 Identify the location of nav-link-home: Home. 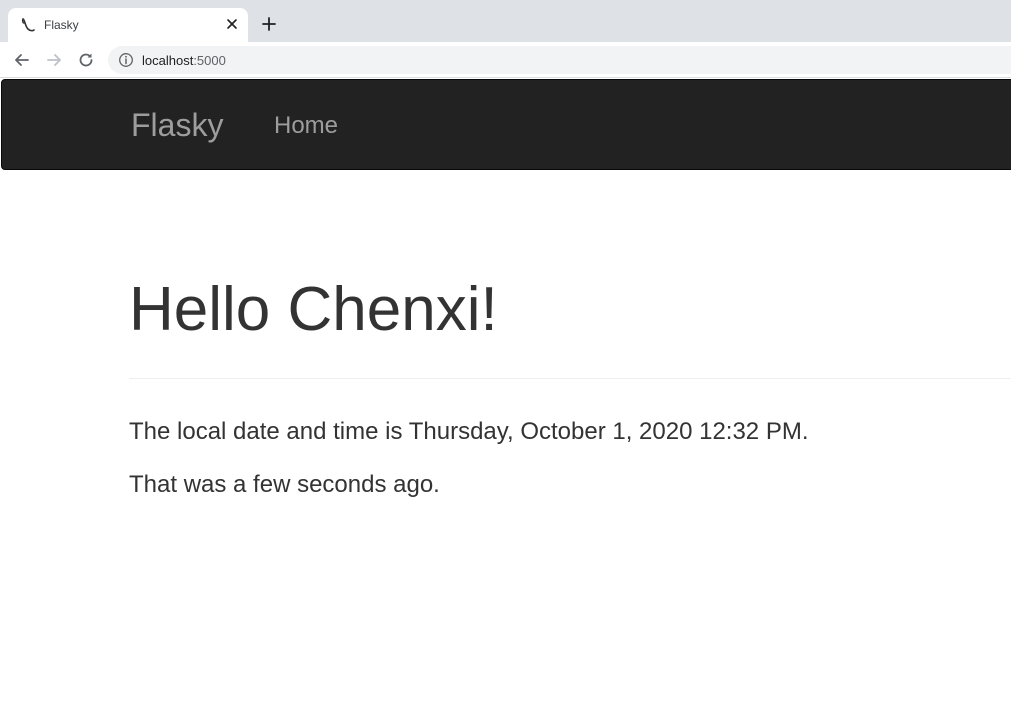
(306, 126).